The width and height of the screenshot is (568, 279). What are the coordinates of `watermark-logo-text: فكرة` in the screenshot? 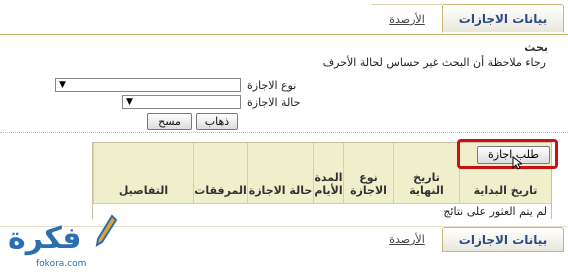 It's located at (45, 238).